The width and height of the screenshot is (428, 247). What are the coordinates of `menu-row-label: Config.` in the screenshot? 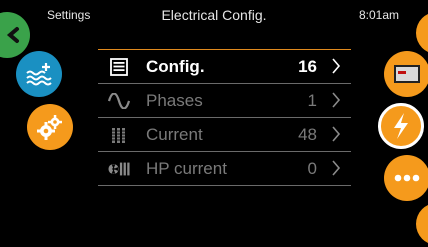 It's located at (175, 66).